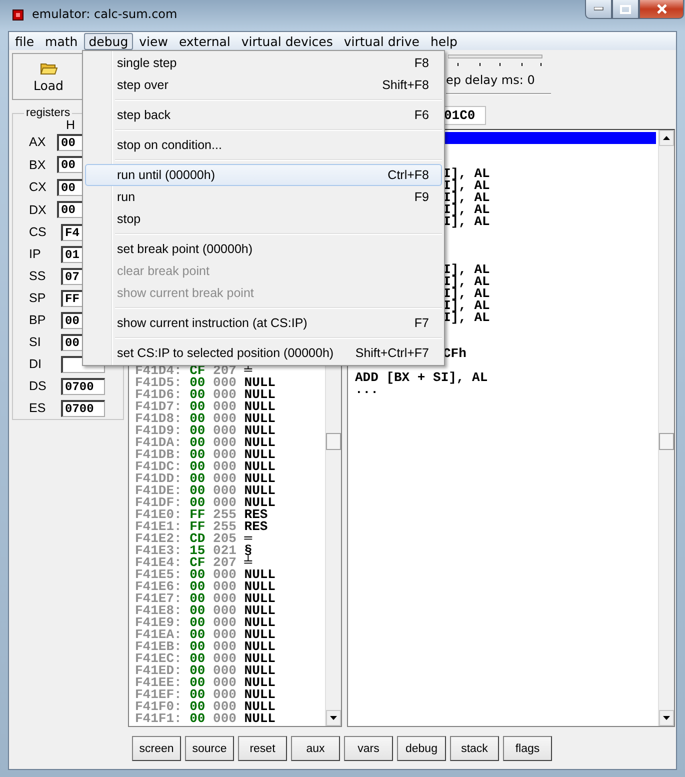 The height and width of the screenshot is (777, 685). I want to click on panel-button: flags, so click(527, 748).